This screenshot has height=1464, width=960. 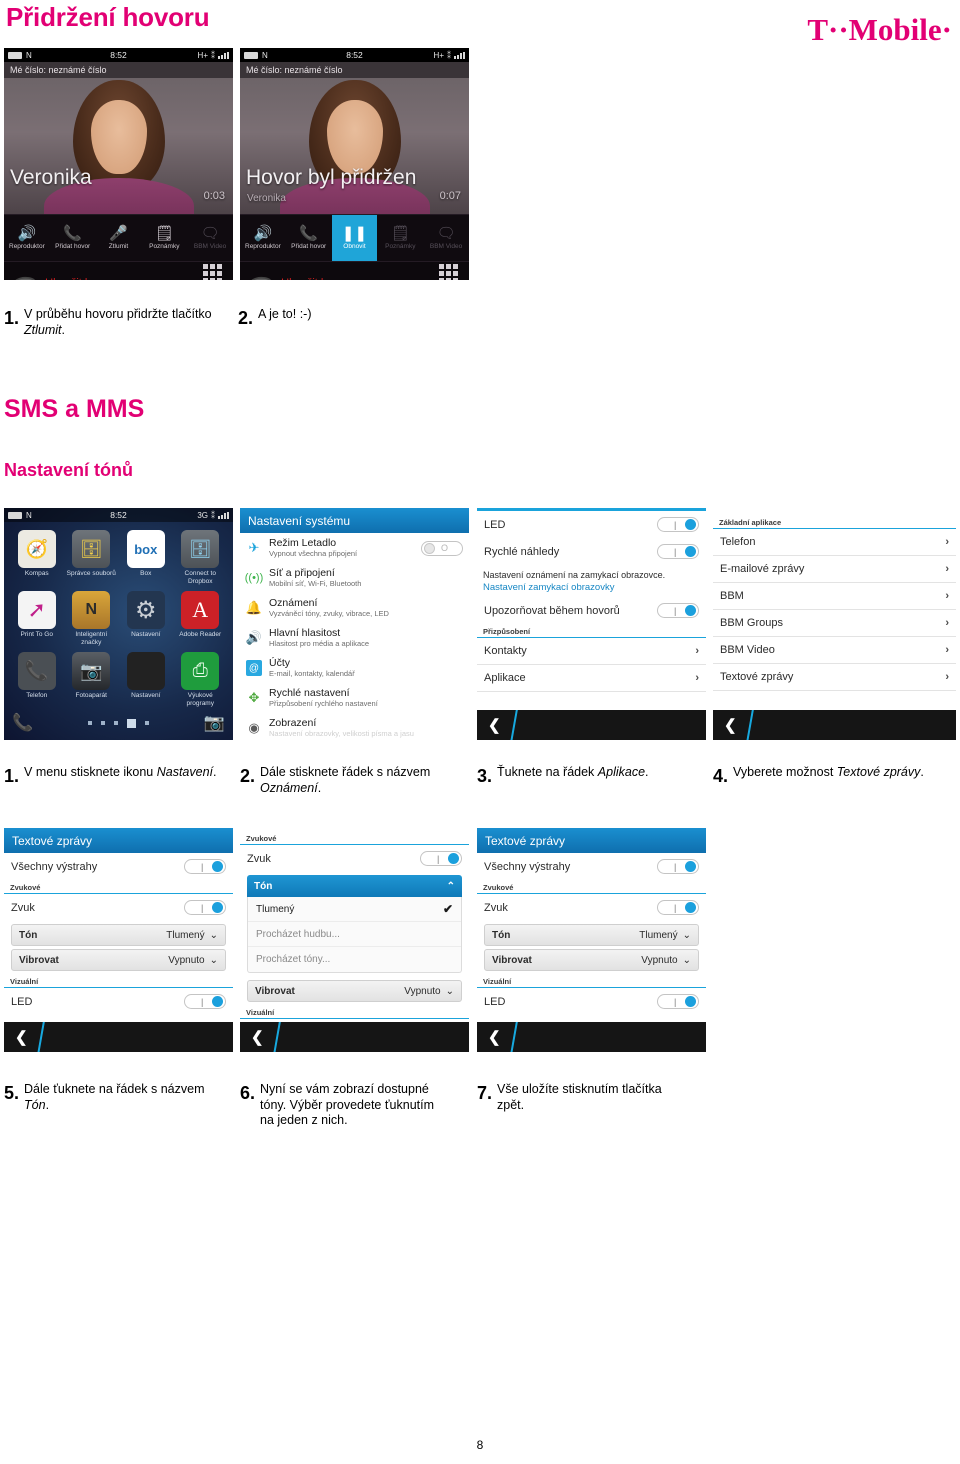 I want to click on lockscreen-settings-link: Nastavení zamykací obrazovky, so click(x=591, y=589).